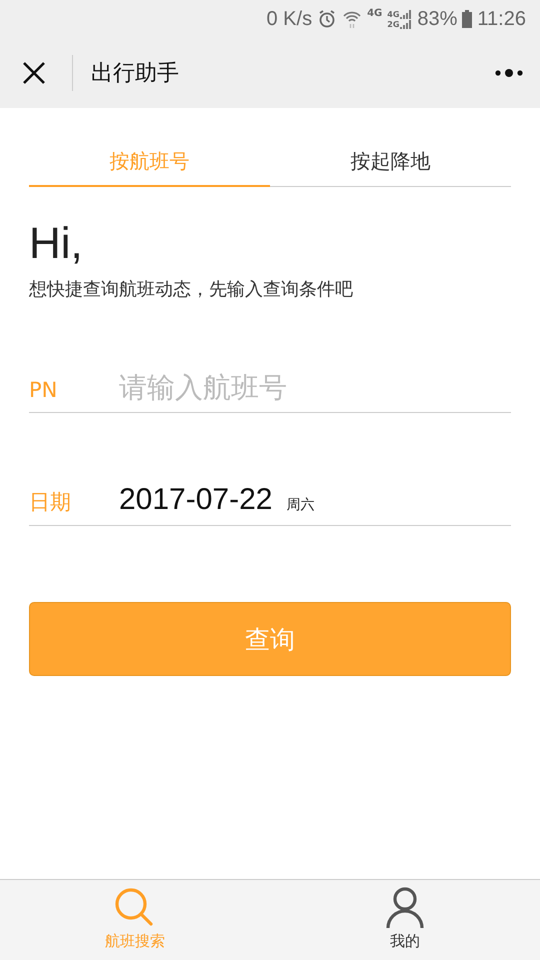 This screenshot has height=960, width=540. Describe the element at coordinates (56, 244) in the screenshot. I see `greeting: Hi,` at that location.